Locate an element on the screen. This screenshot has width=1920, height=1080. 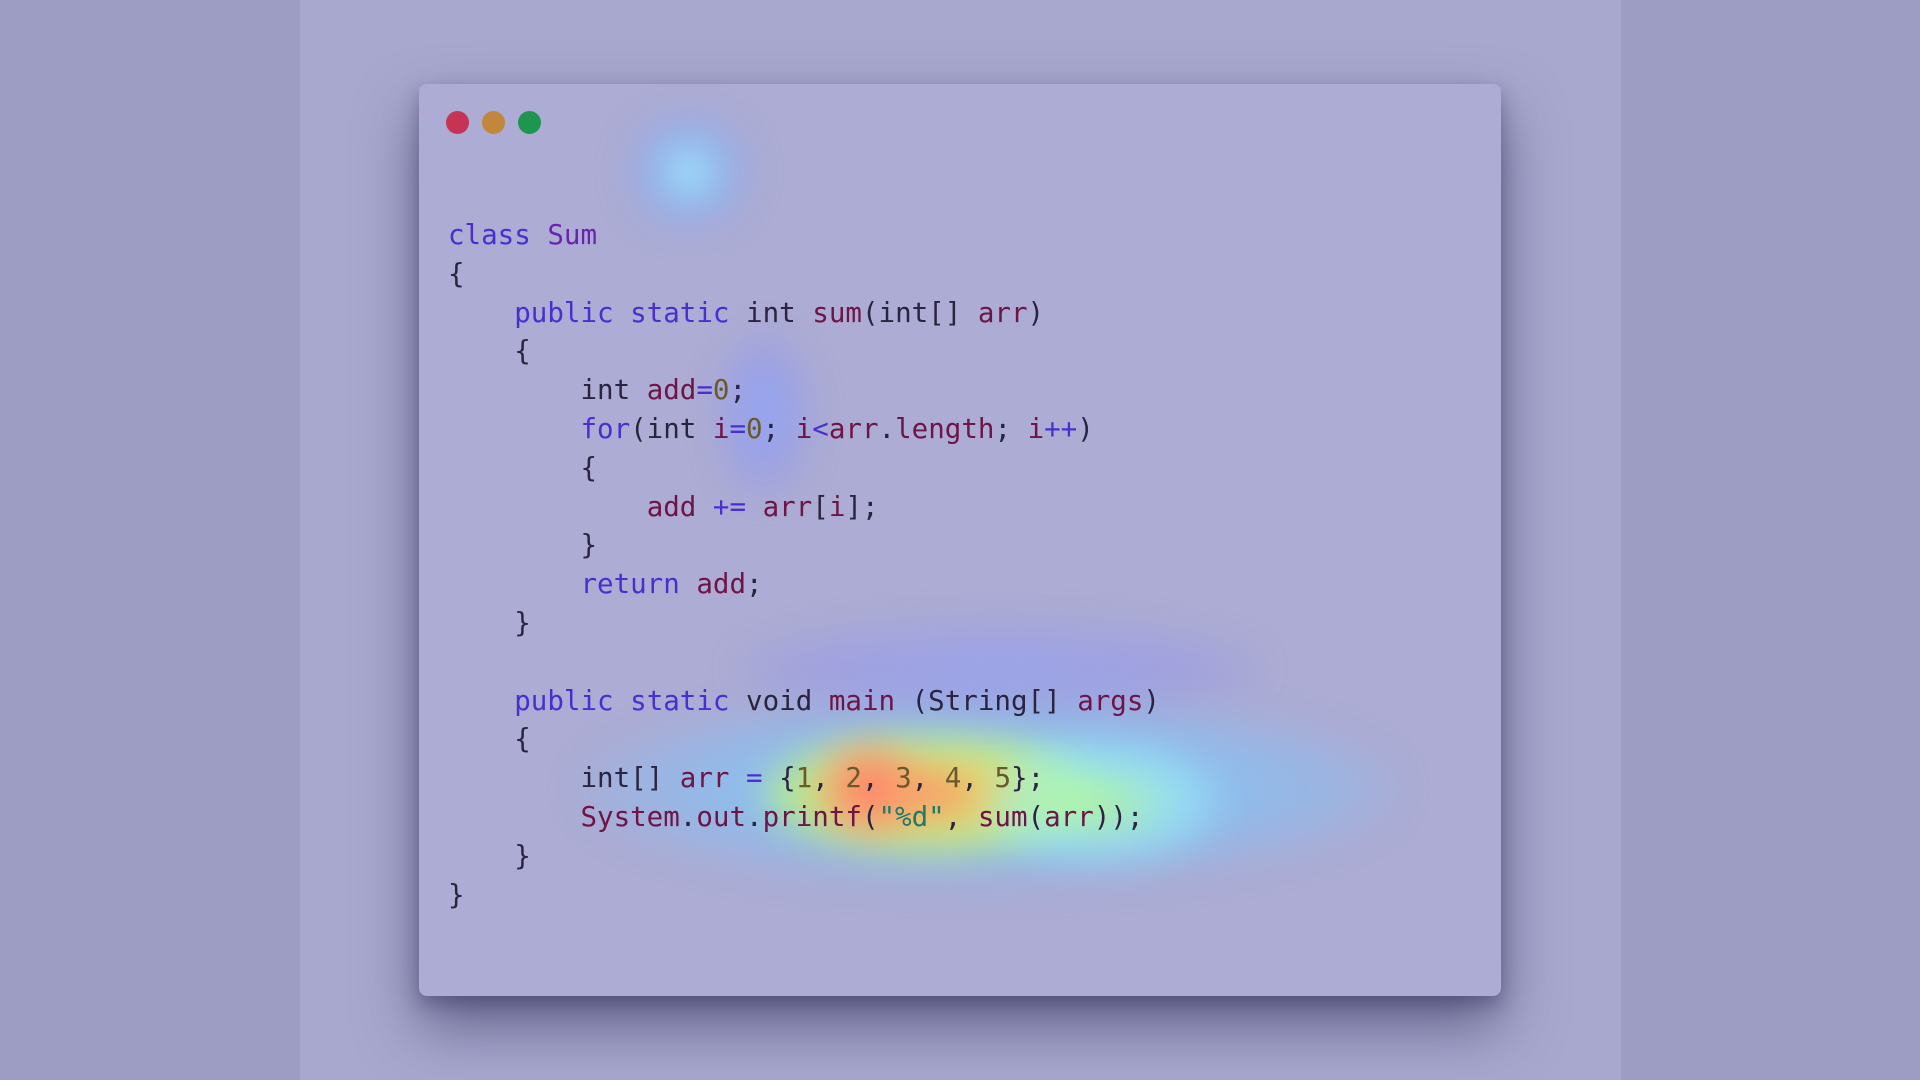
code-token: (int is located at coordinates (671, 428).